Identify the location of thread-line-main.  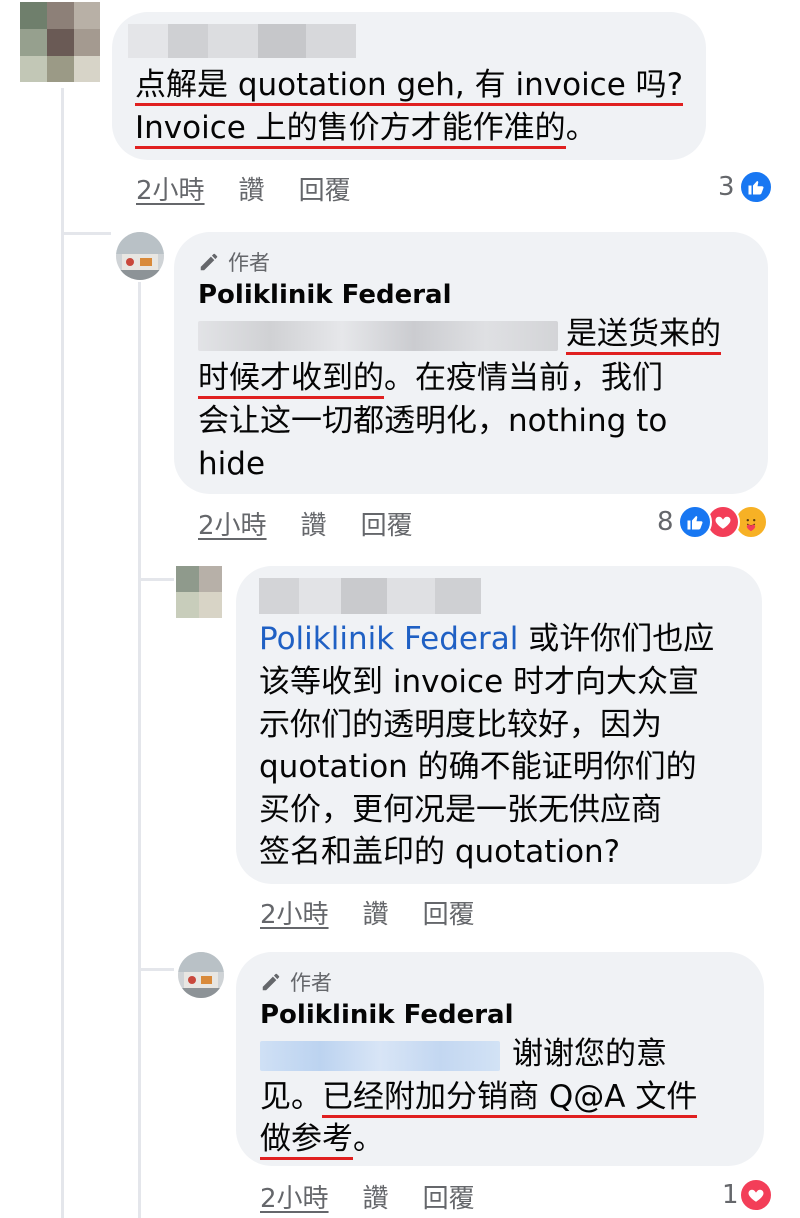
(62, 653).